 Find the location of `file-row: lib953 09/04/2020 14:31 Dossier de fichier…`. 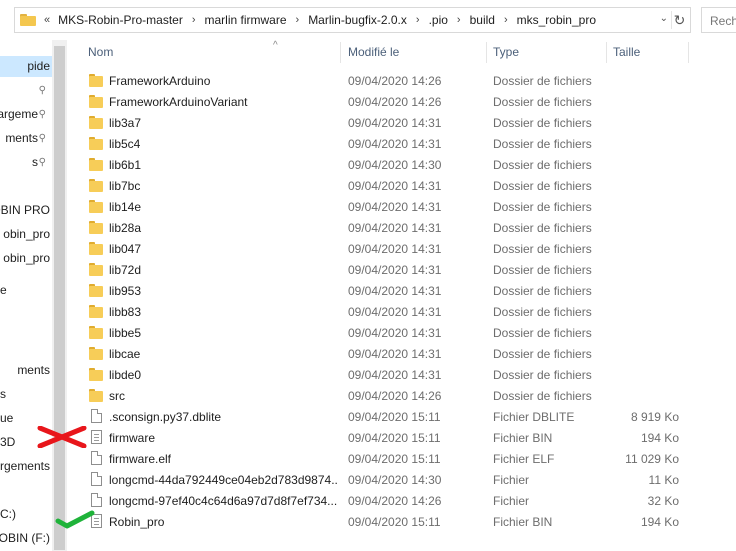

file-row: lib953 09/04/2020 14:31 Dossier de fichier… is located at coordinates (401, 290).